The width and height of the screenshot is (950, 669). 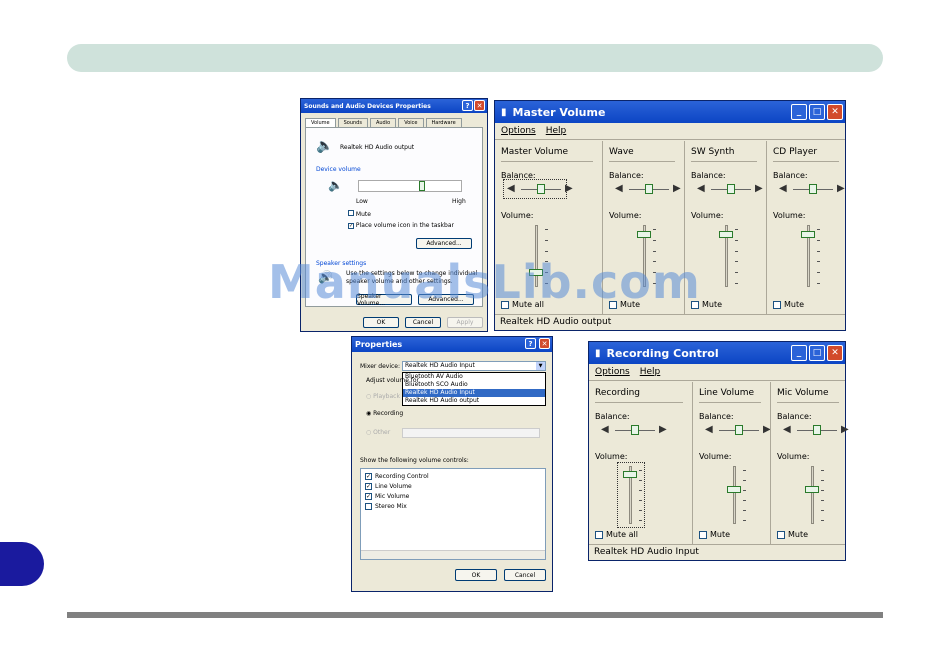 I want to click on control-row: Stereo Mix, so click(x=386, y=506).